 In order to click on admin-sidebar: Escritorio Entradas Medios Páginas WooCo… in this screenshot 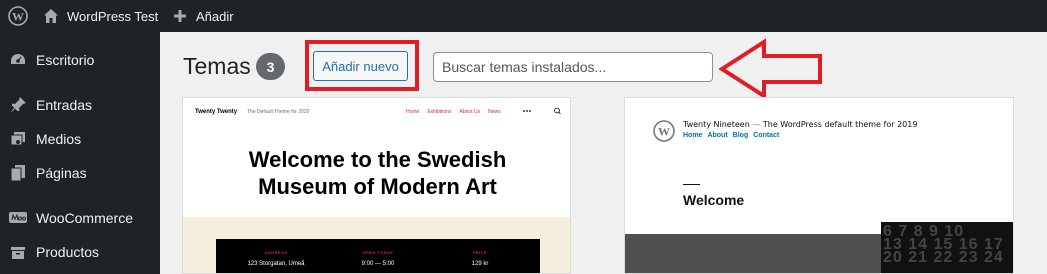, I will do `click(80, 153)`.